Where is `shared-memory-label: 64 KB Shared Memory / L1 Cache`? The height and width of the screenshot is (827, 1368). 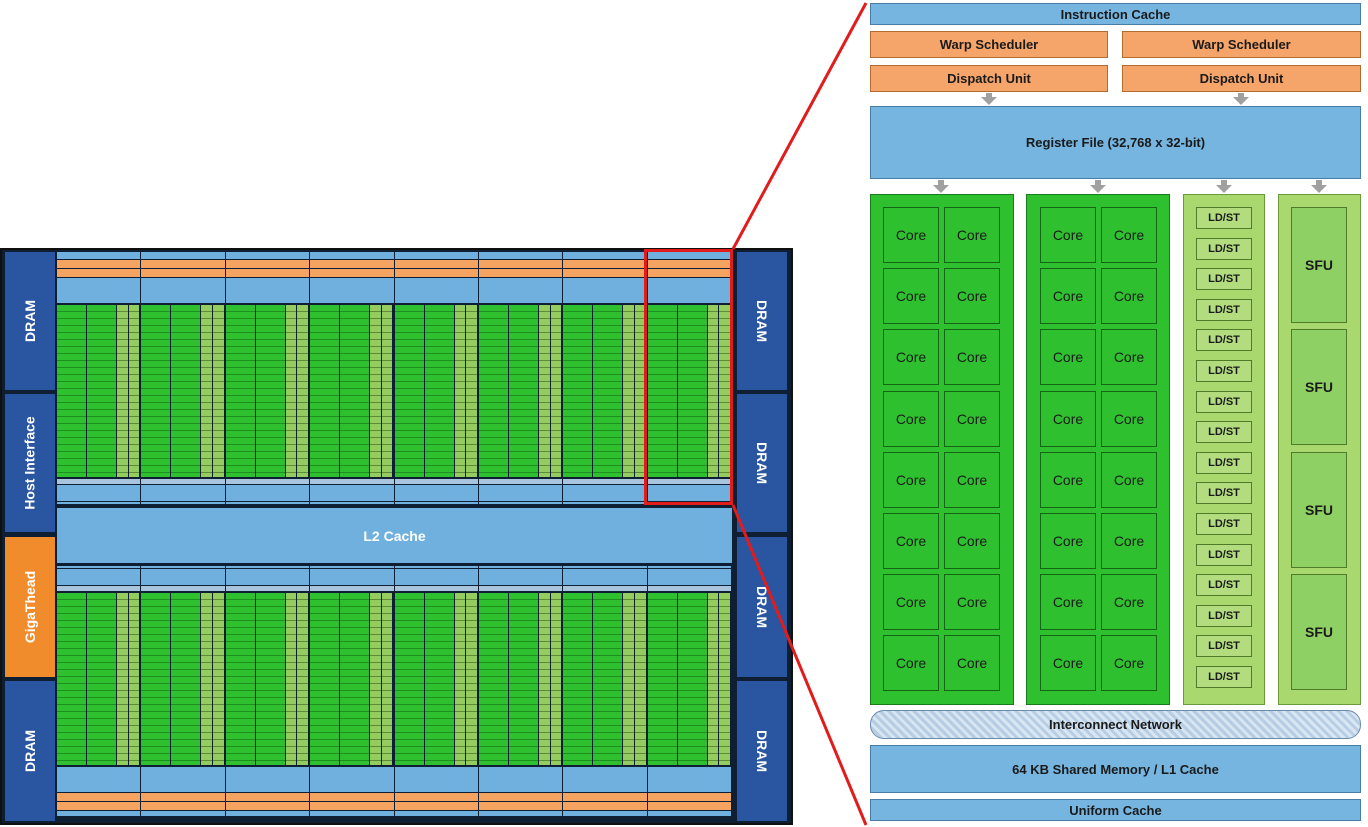
shared-memory-label: 64 KB Shared Memory / L1 Cache is located at coordinates (1115, 769).